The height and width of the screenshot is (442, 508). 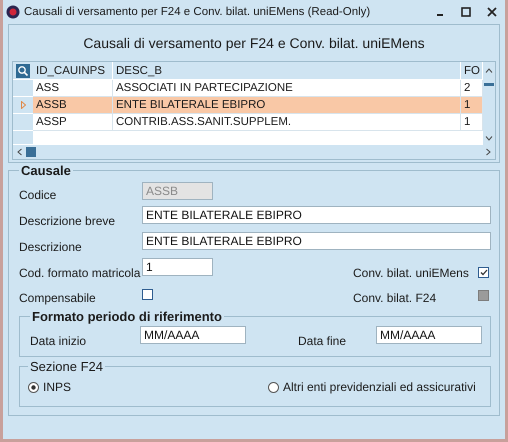 What do you see at coordinates (287, 71) in the screenshot?
I see `column-header: DESC_B` at bounding box center [287, 71].